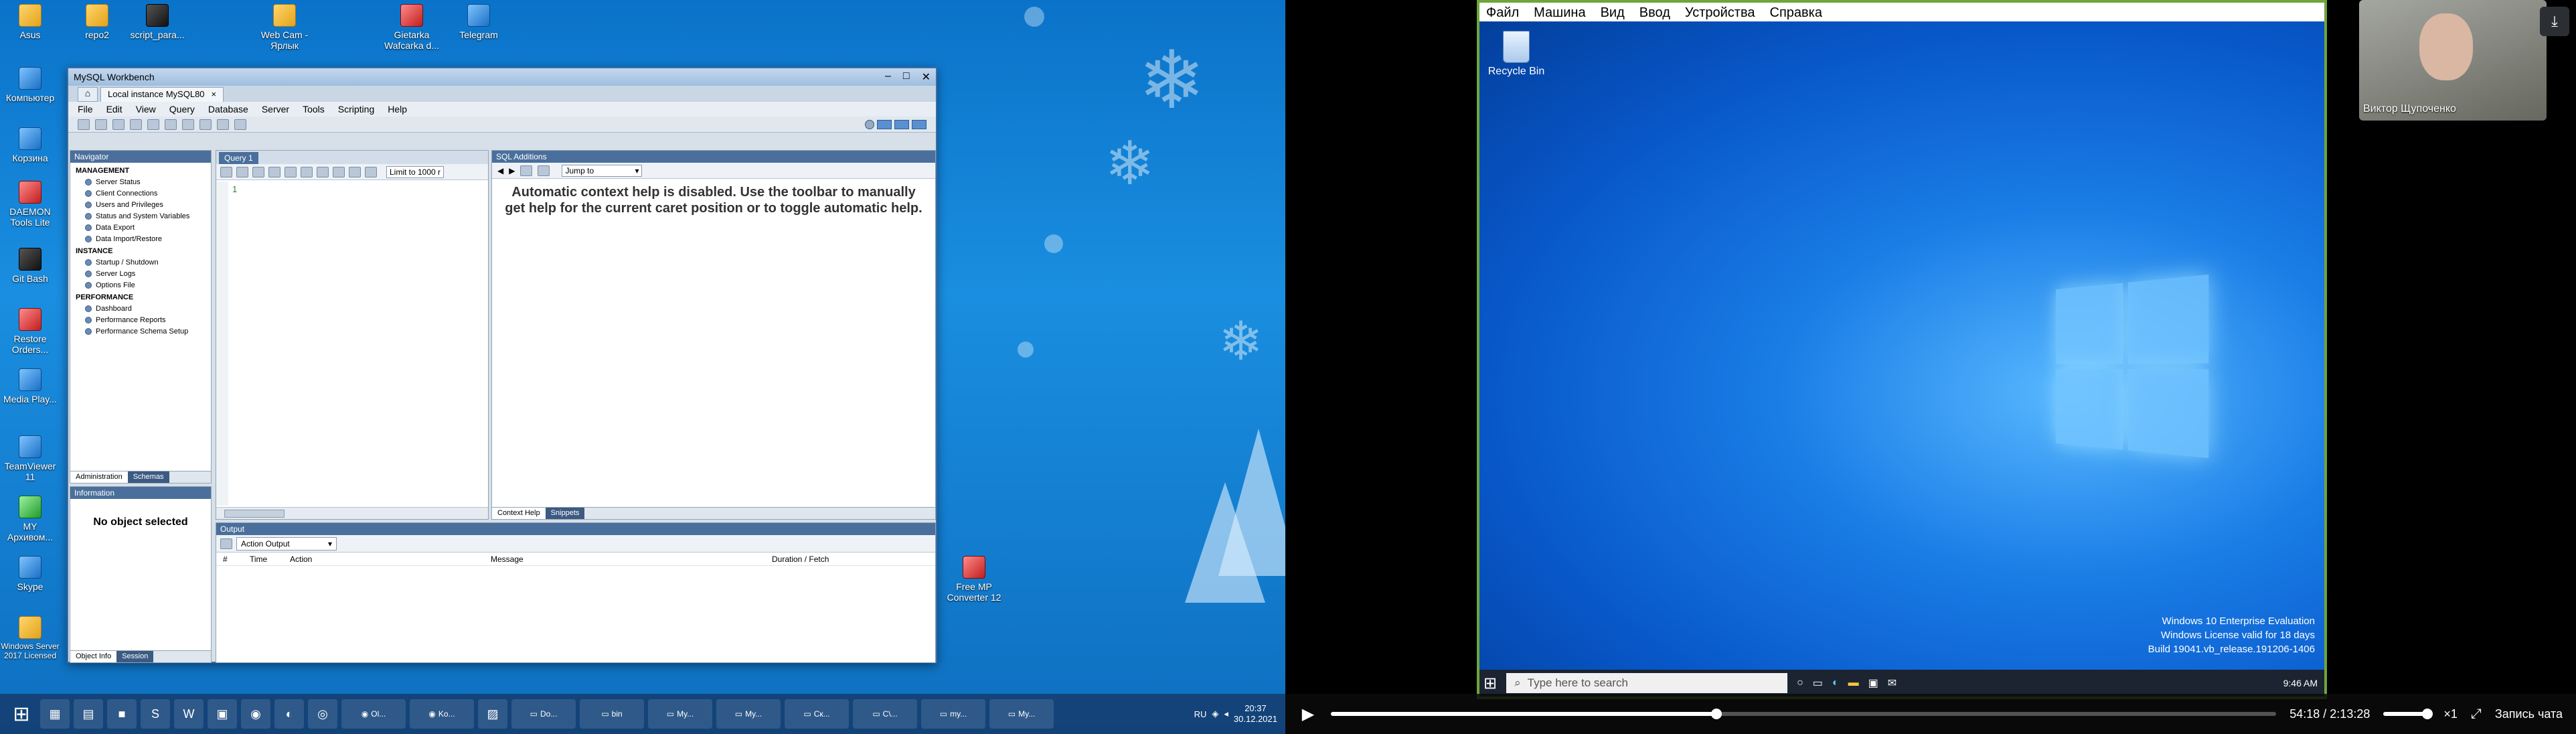  I want to click on pdf-app-icon: ▤, so click(89, 714).